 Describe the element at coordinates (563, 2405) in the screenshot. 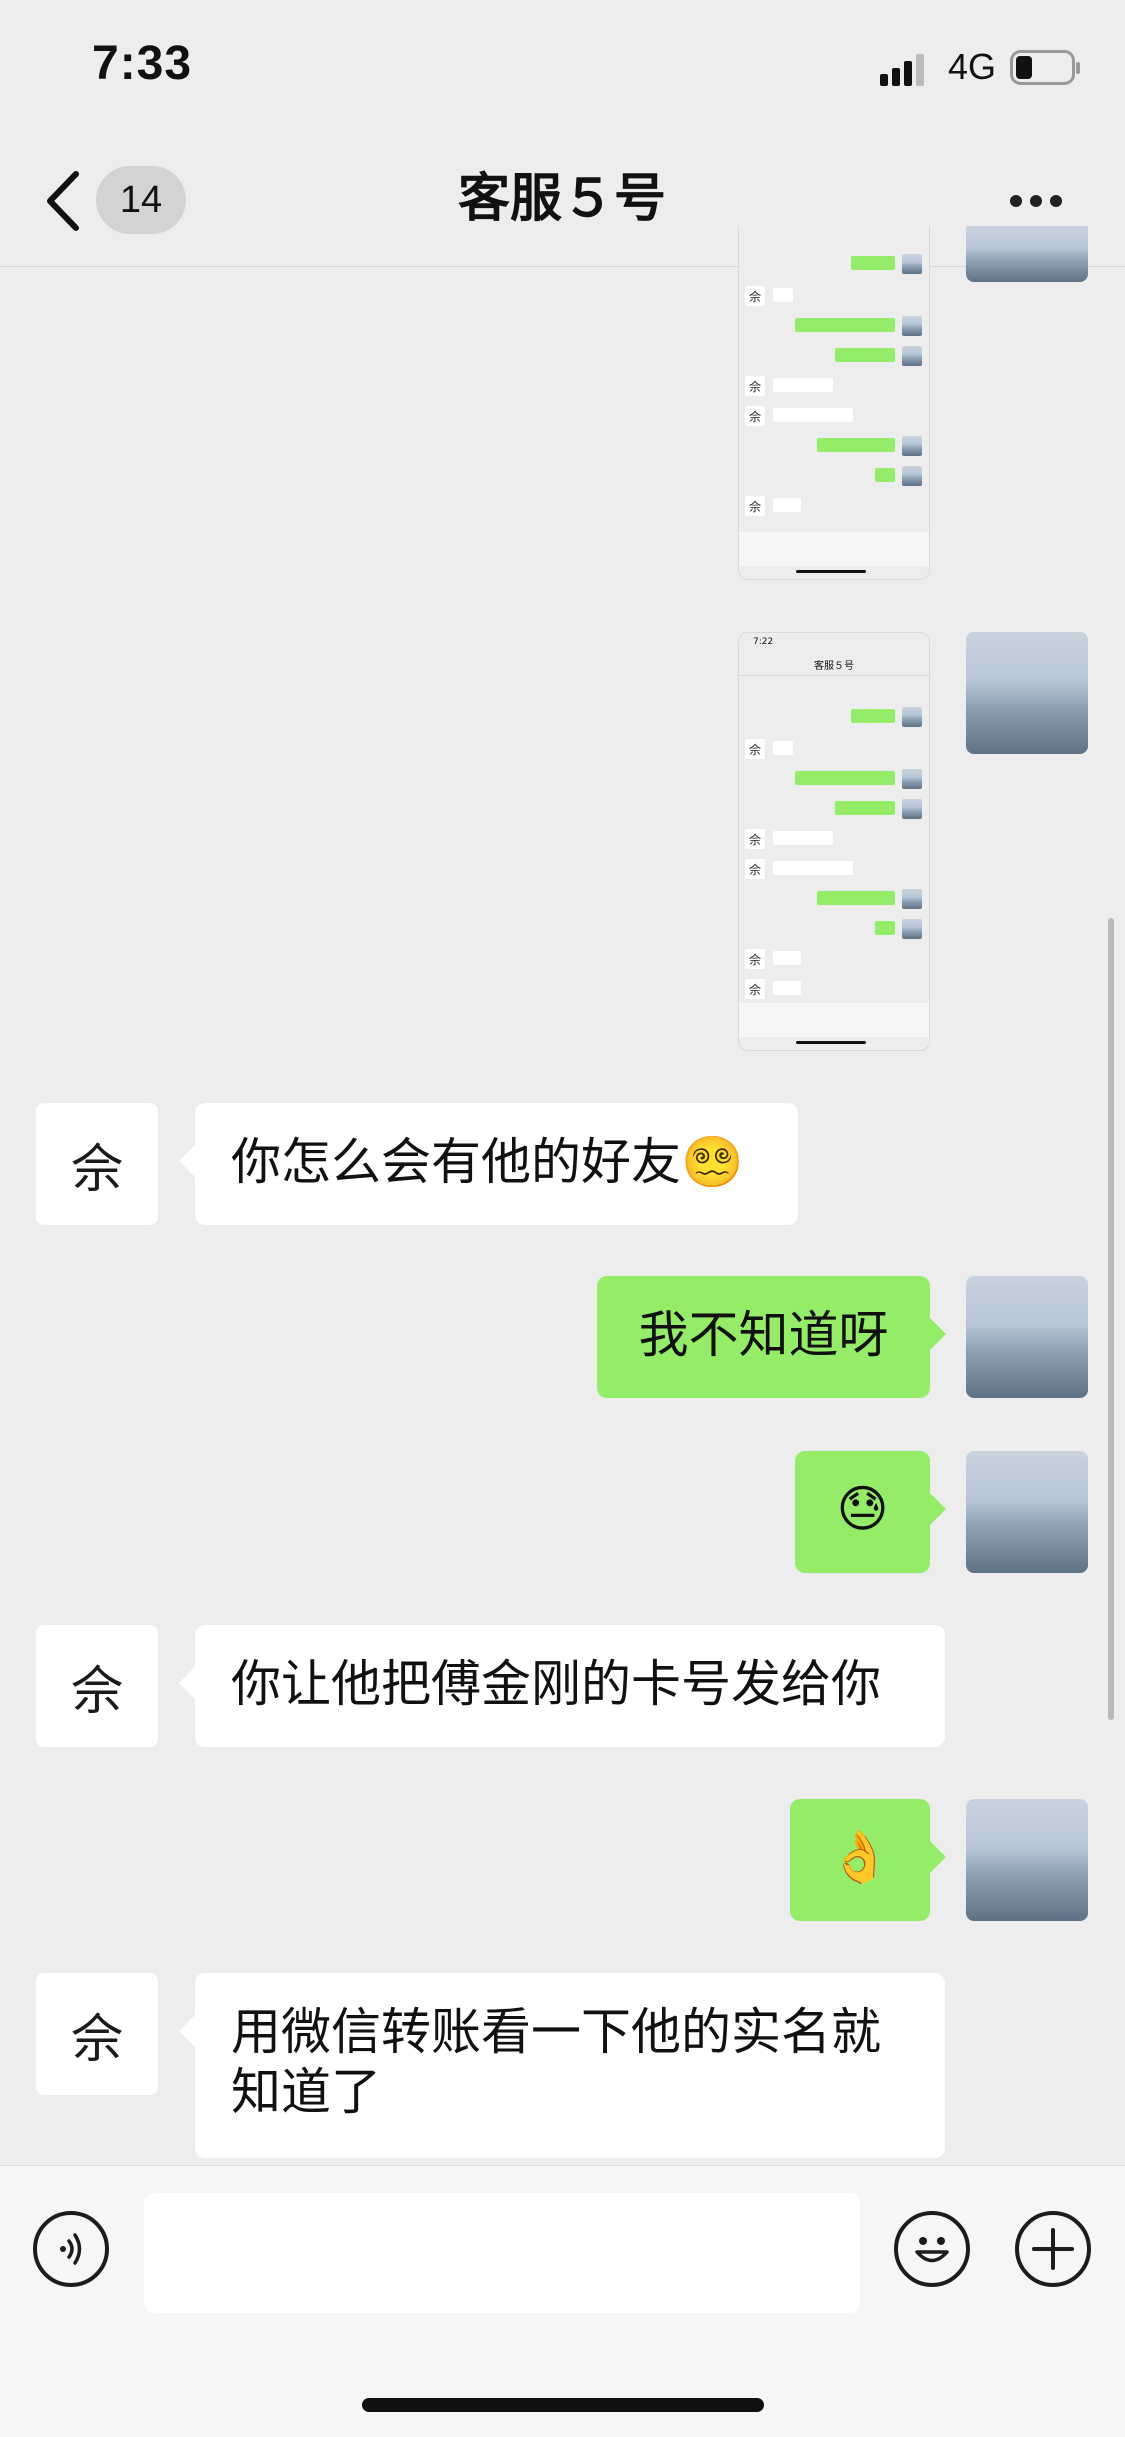

I see `home-indicator` at that location.